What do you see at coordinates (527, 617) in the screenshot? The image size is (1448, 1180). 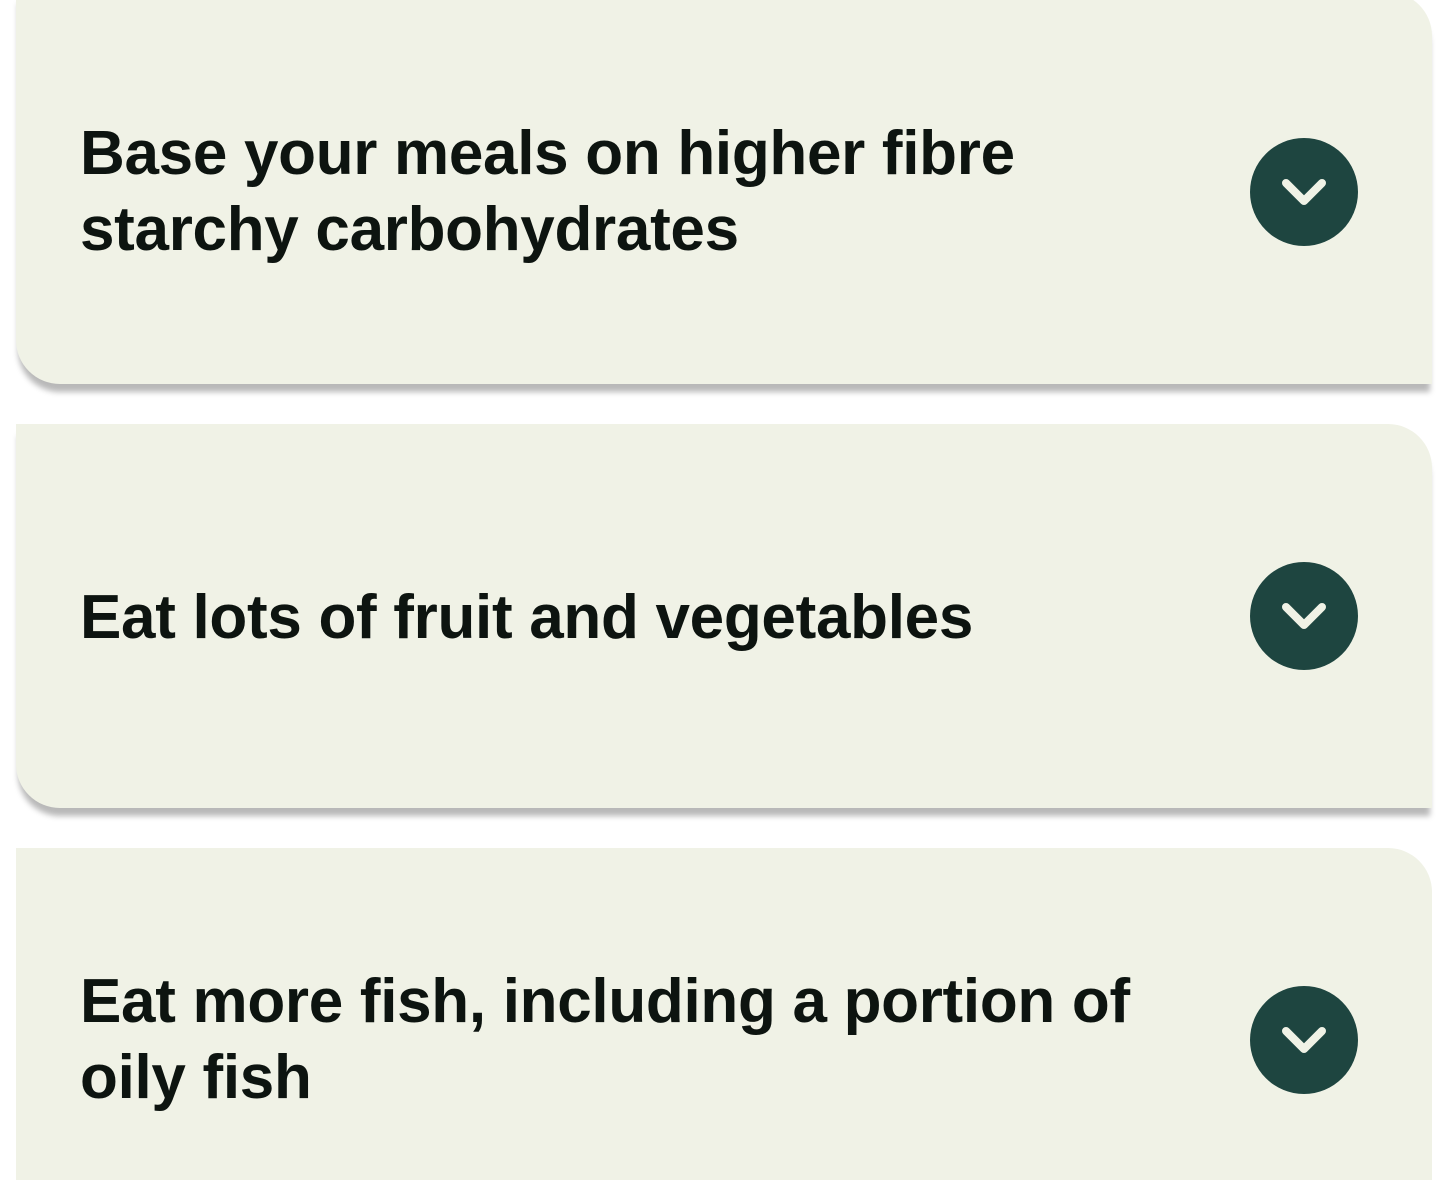 I see `accordion-item-title: Eat lots of fruit and vegetables` at bounding box center [527, 617].